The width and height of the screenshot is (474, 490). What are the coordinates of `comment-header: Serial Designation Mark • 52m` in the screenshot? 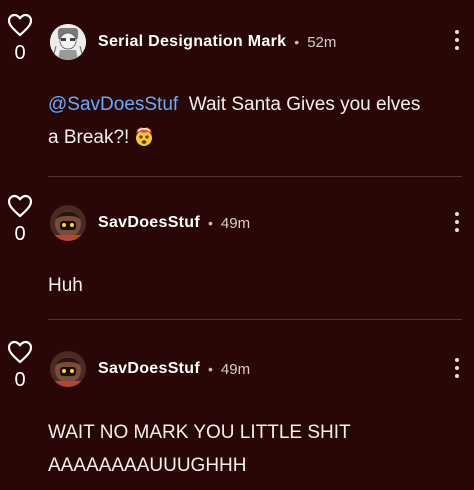 It's located at (217, 42).